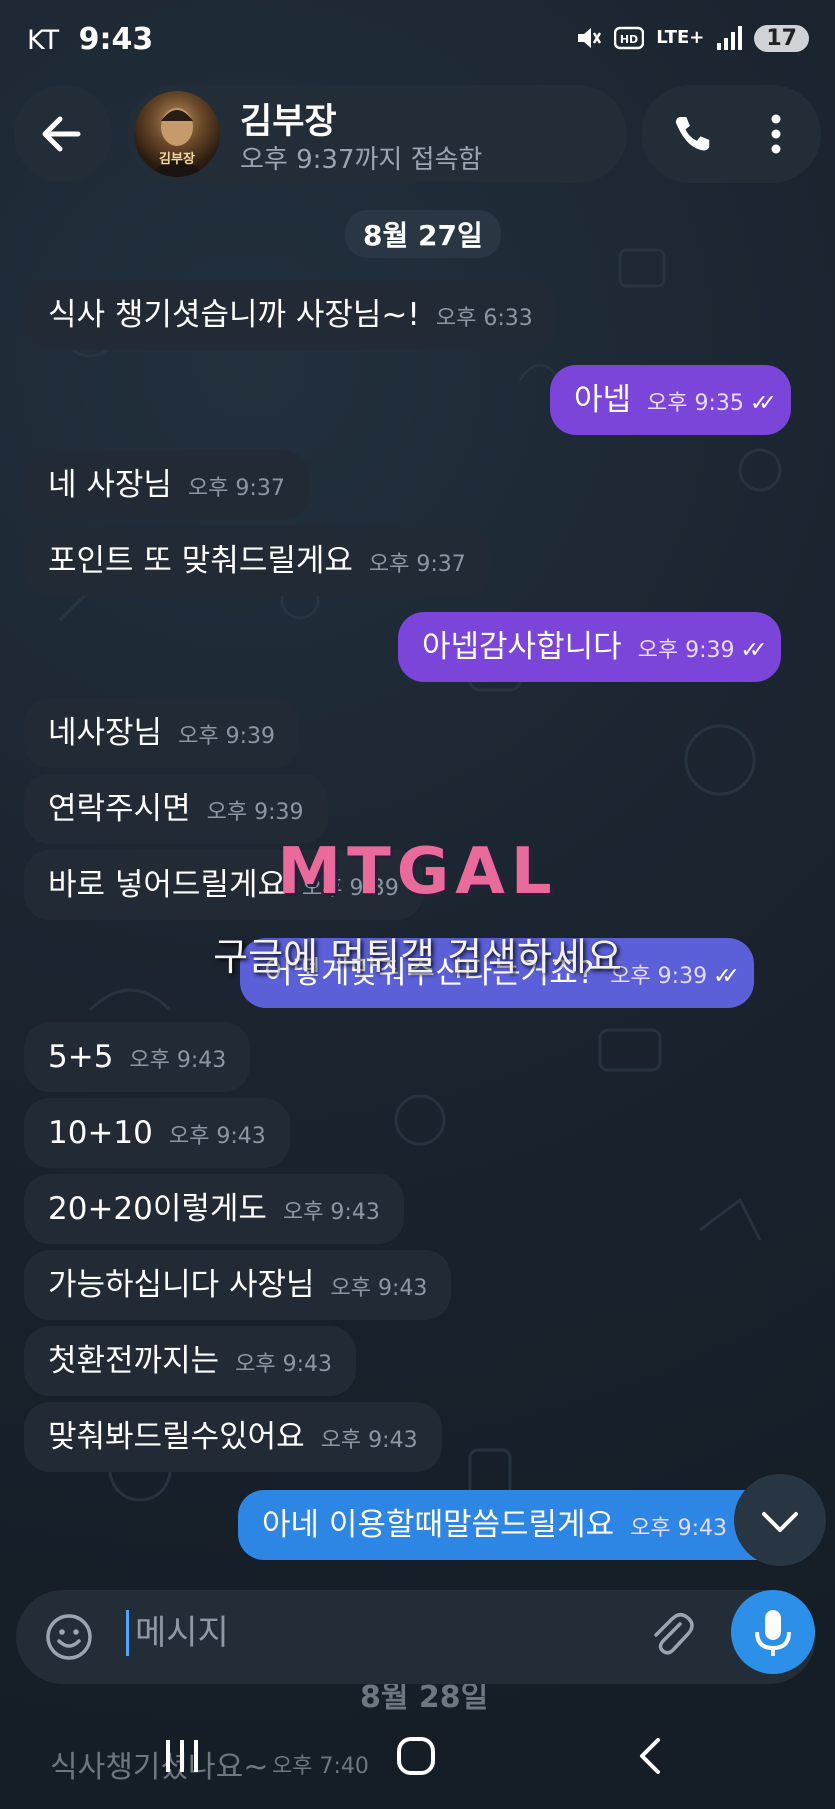 The height and width of the screenshot is (1809, 835). What do you see at coordinates (116, 39) in the screenshot?
I see `status-clock: 9:43` at bounding box center [116, 39].